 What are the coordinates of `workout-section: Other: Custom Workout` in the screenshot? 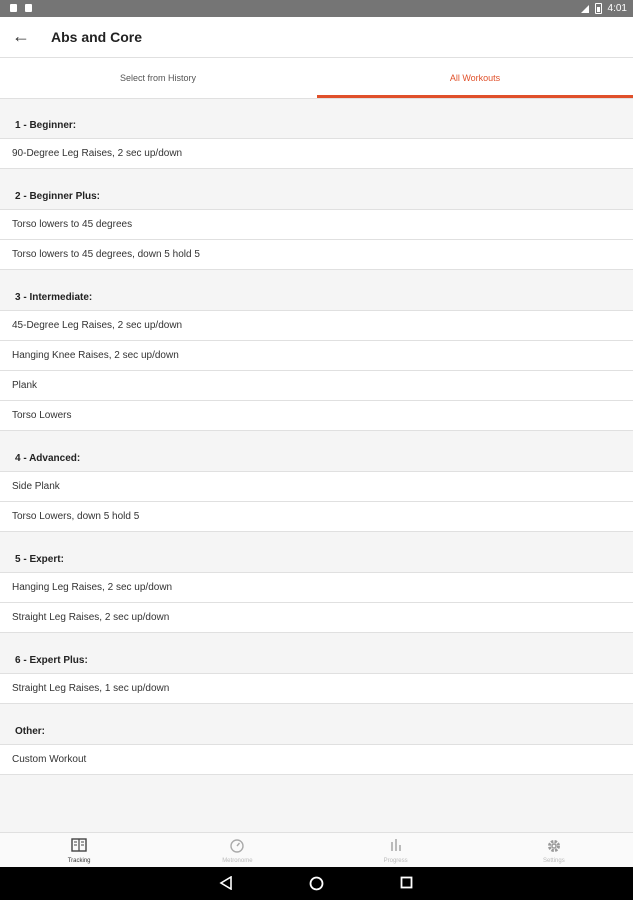 It's located at (316, 744).